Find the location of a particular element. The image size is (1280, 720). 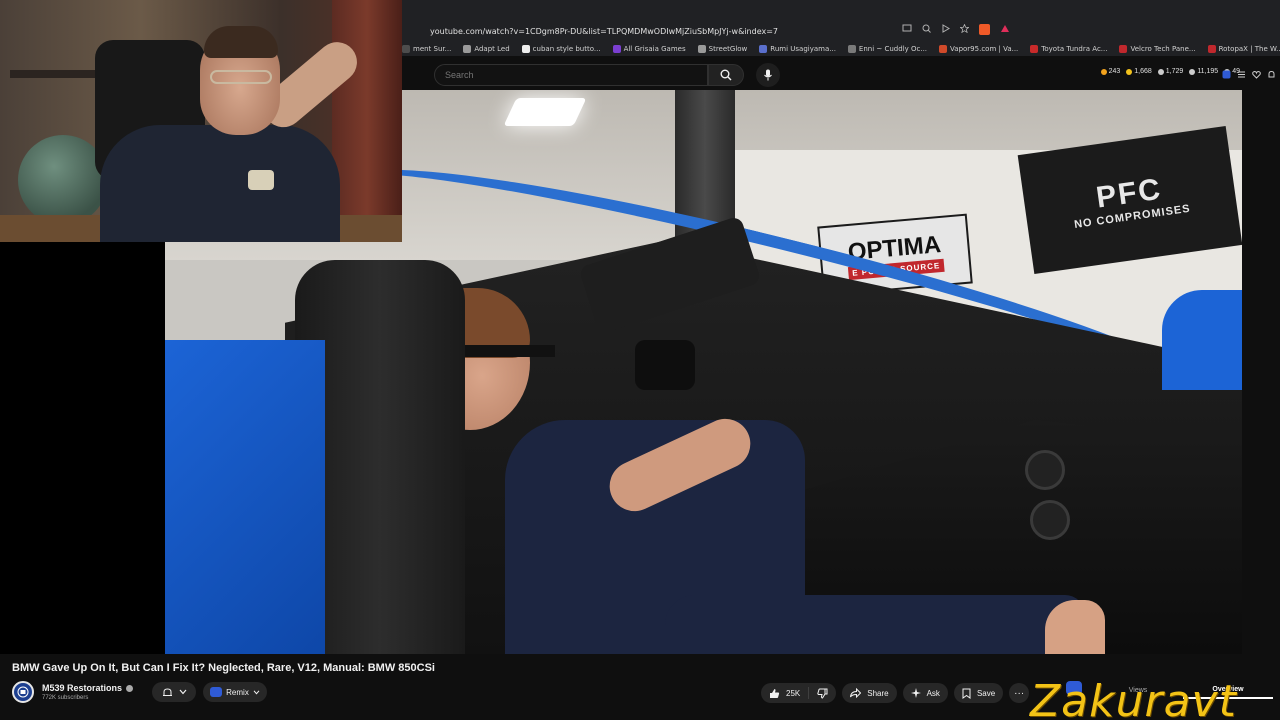

channel-text: M539 Restorations 772K subscribers is located at coordinates (88, 692).